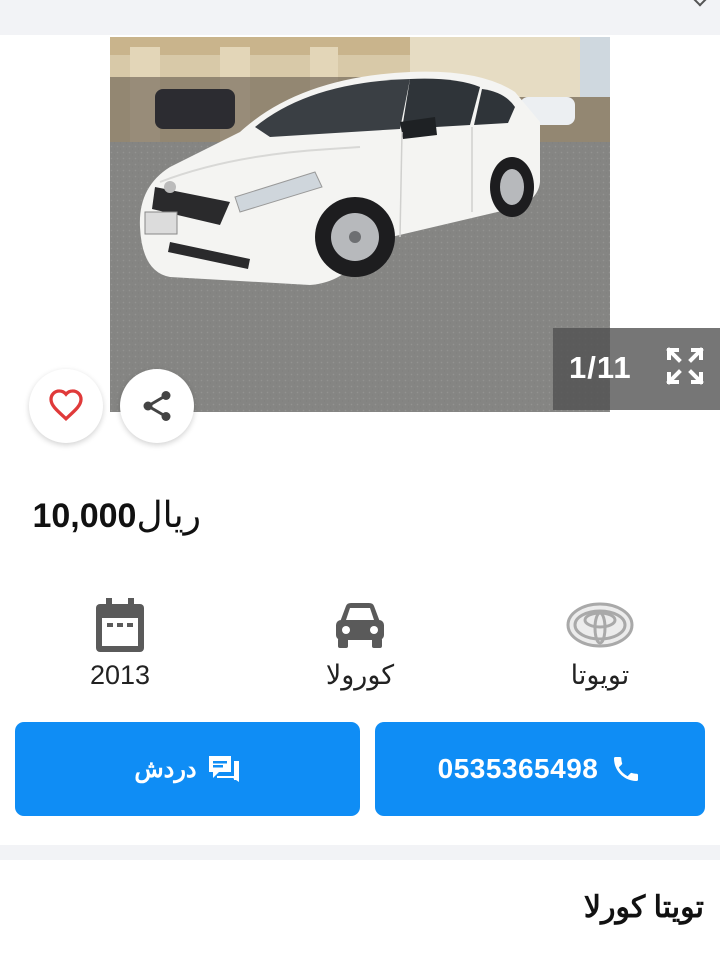  Describe the element at coordinates (168, 514) in the screenshot. I see `price-currency: ريال` at that location.